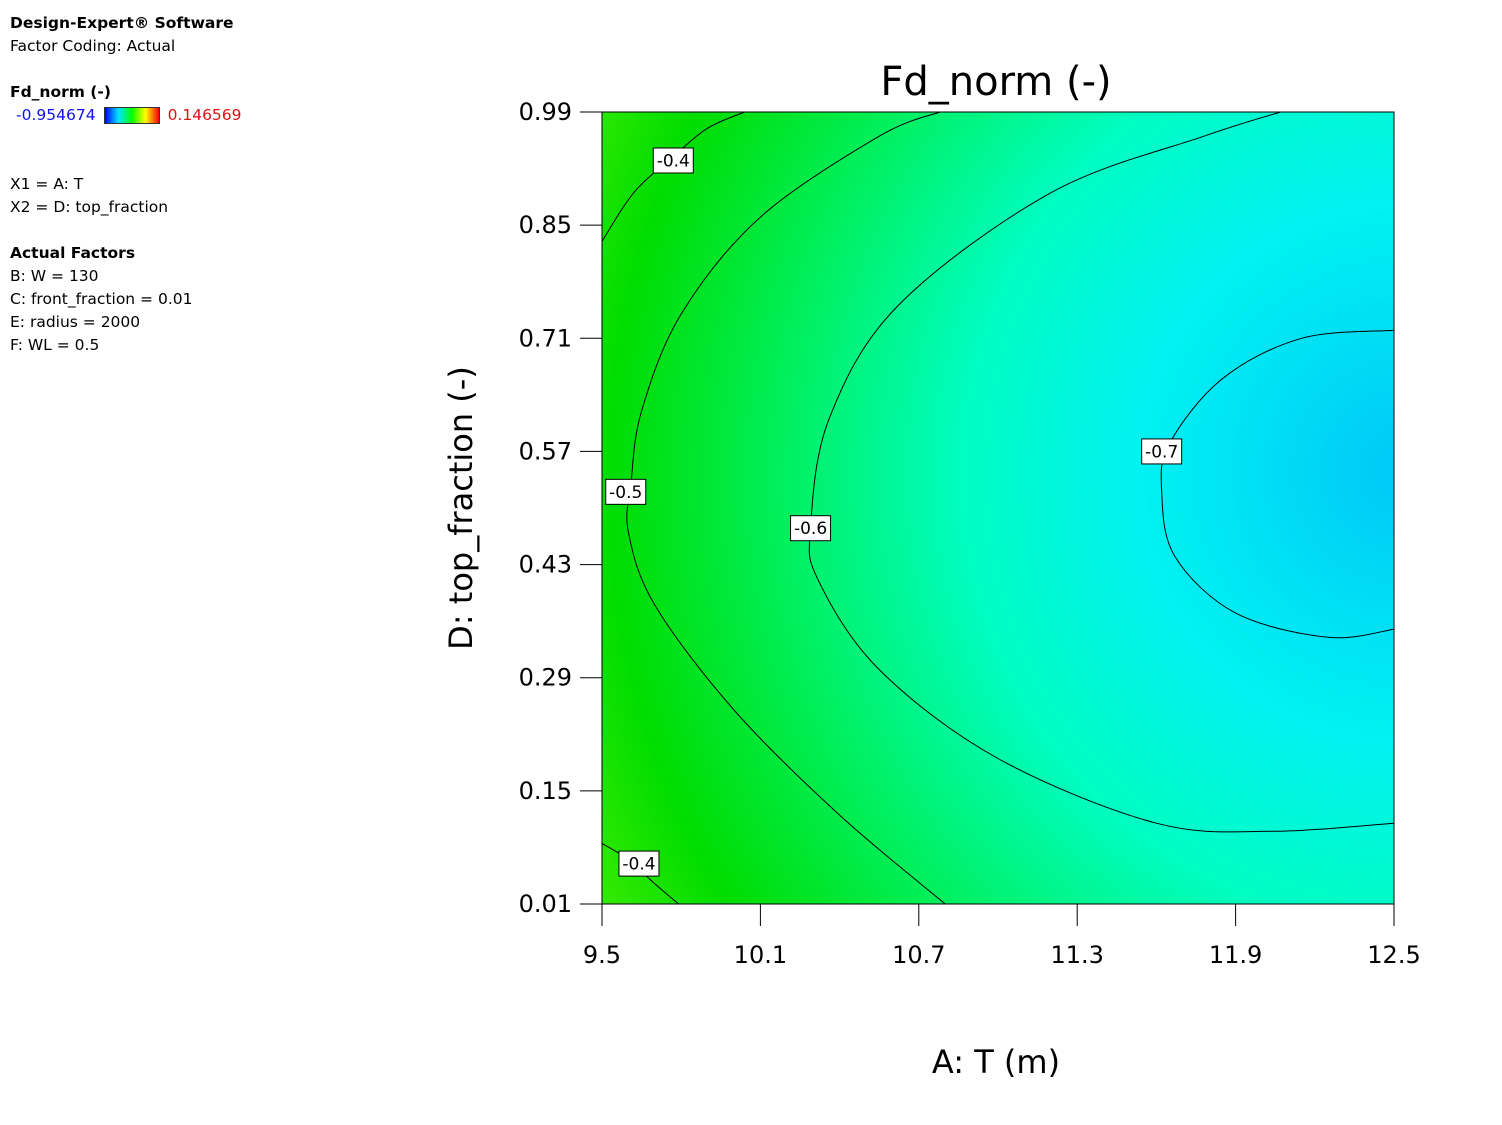 The height and width of the screenshot is (1125, 1502). What do you see at coordinates (75, 322) in the screenshot?
I see `actual-factor: E: radius = 2000` at bounding box center [75, 322].